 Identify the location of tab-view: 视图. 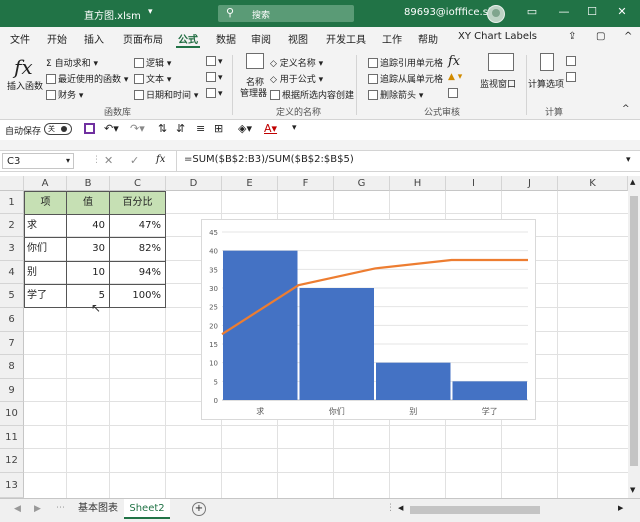
(298, 38).